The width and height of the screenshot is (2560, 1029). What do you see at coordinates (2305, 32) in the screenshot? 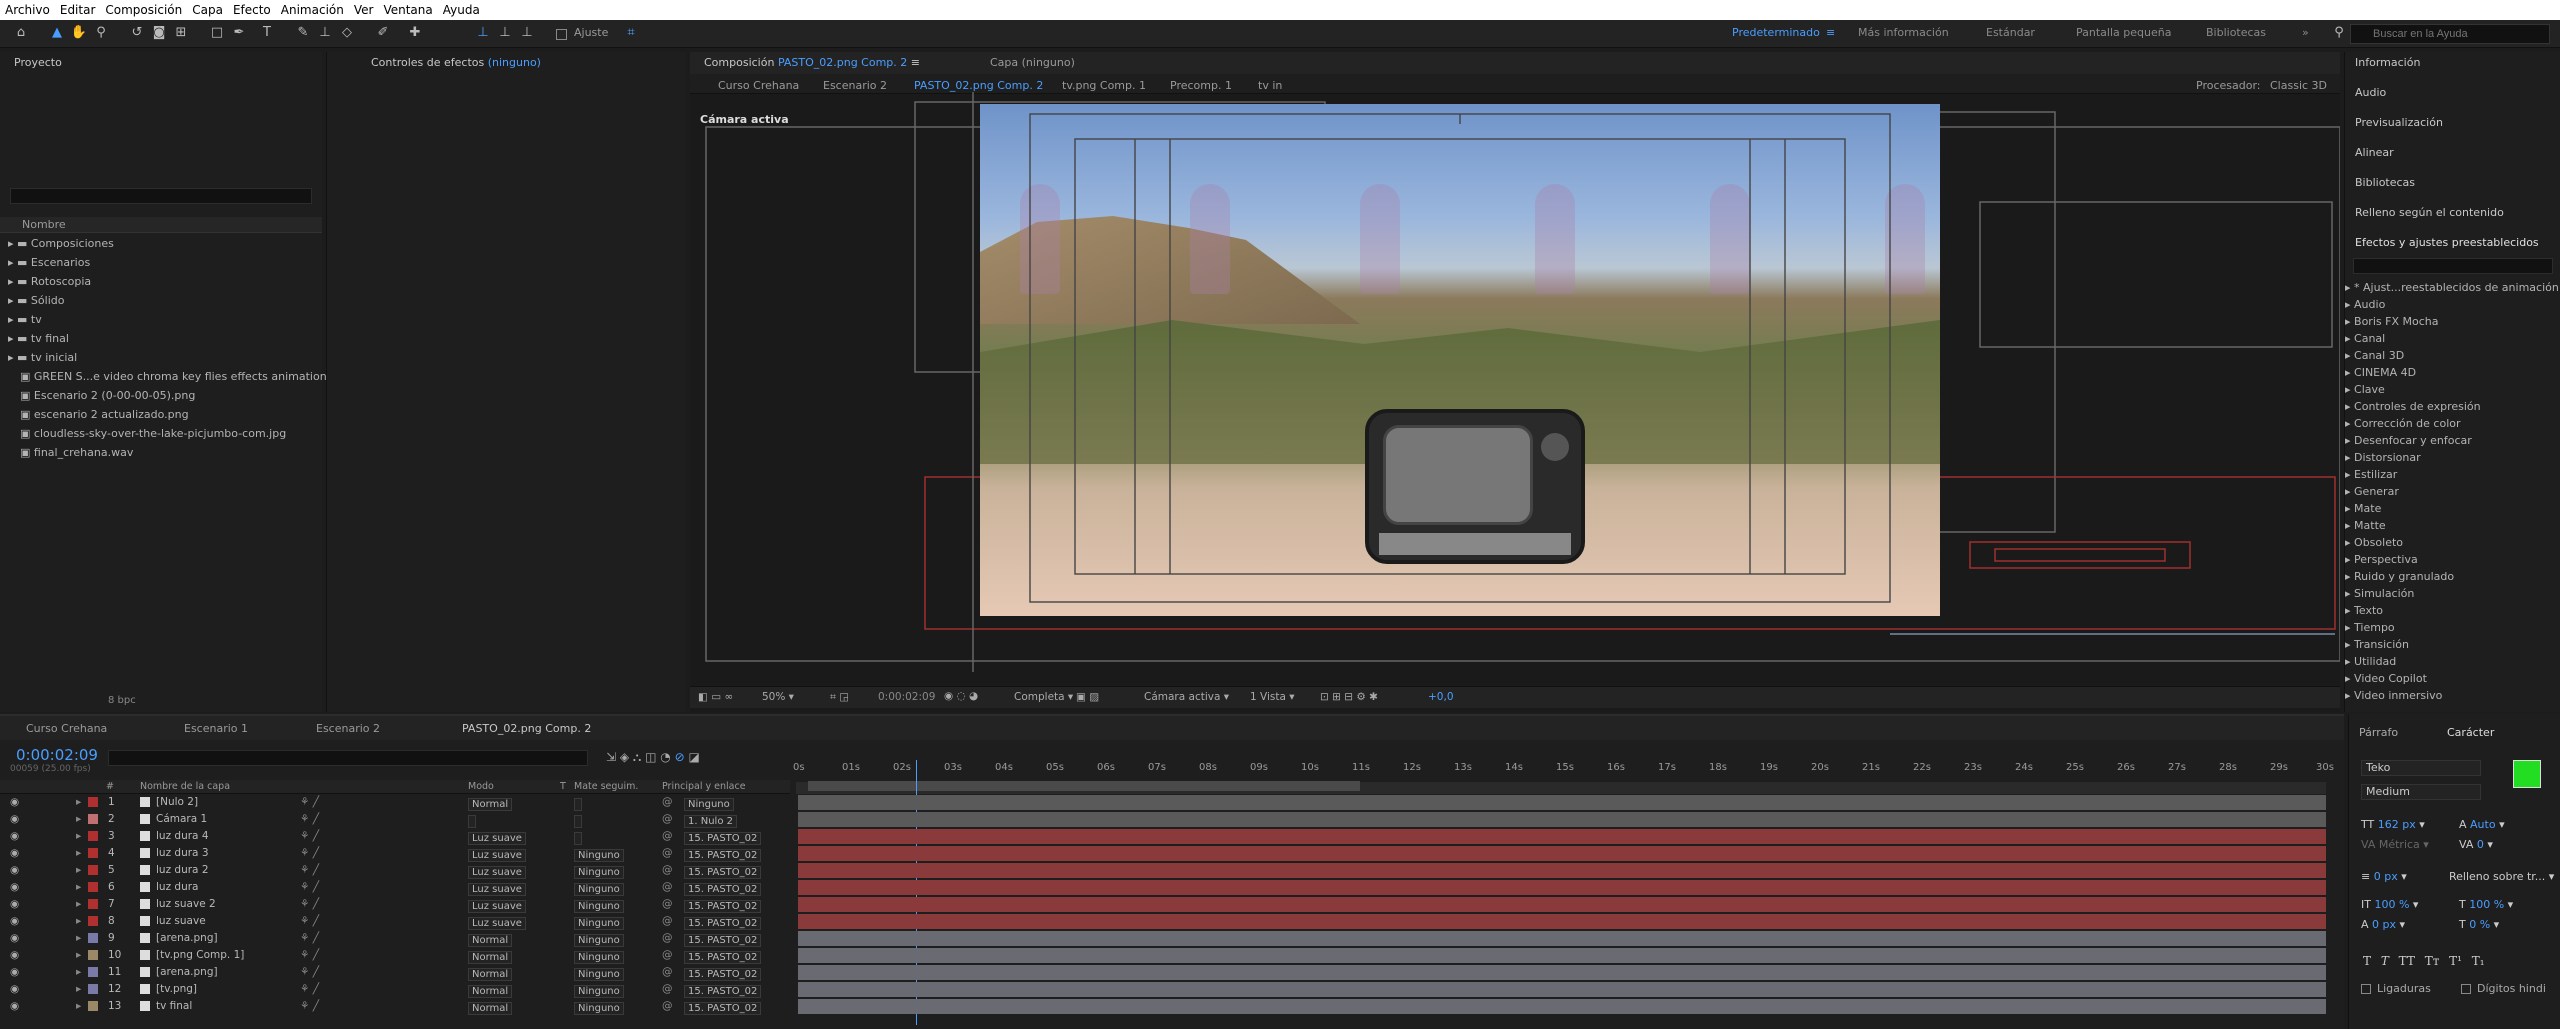
I see `more-workspaces-icon: »` at bounding box center [2305, 32].